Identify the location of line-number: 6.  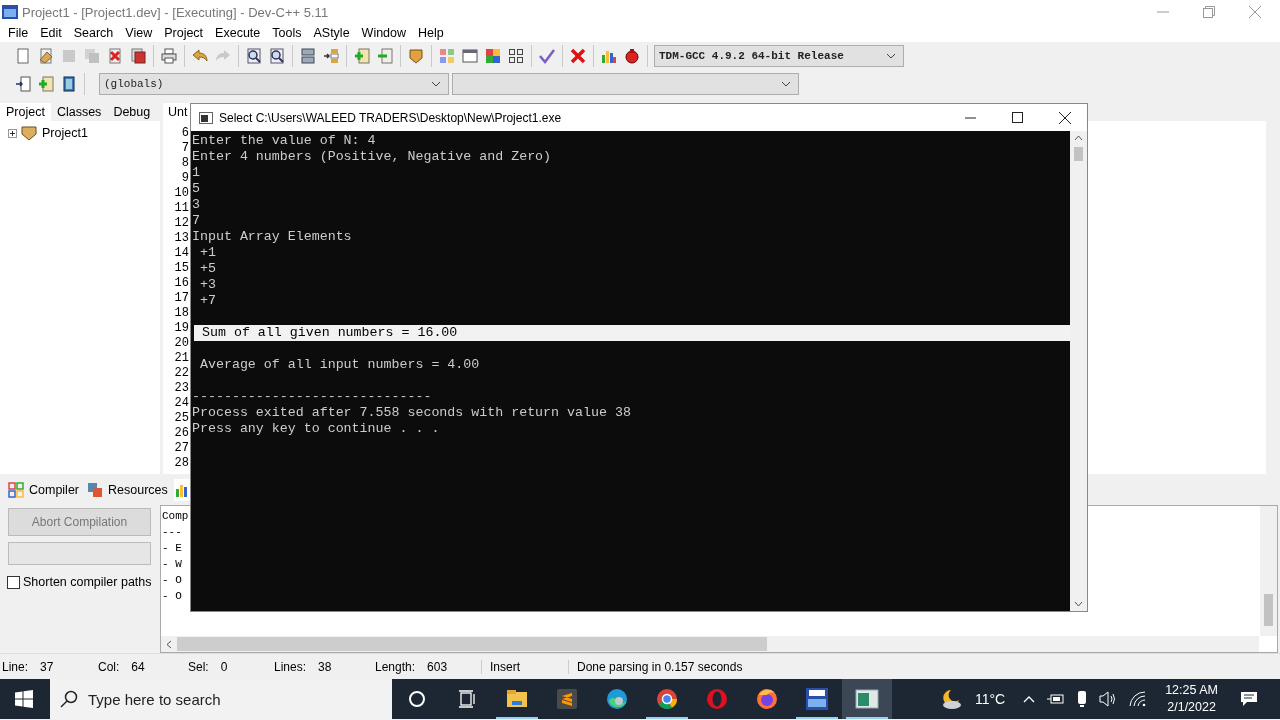
(185, 133).